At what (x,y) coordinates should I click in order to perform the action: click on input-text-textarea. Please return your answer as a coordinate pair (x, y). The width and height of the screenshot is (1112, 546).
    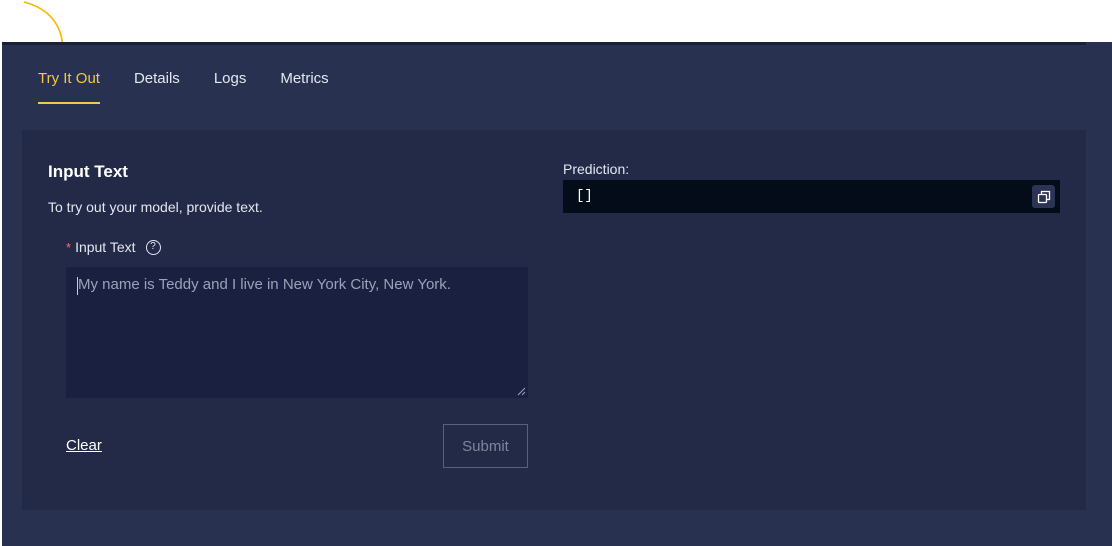
    Looking at the image, I should click on (297, 332).